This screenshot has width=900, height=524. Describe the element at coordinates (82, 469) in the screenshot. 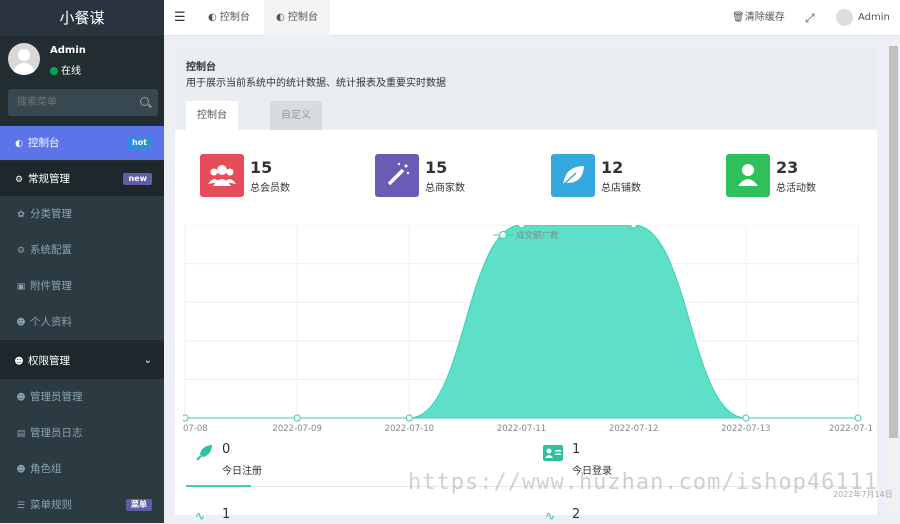

I see `sidebar-item-group: ☻ 角色组` at that location.